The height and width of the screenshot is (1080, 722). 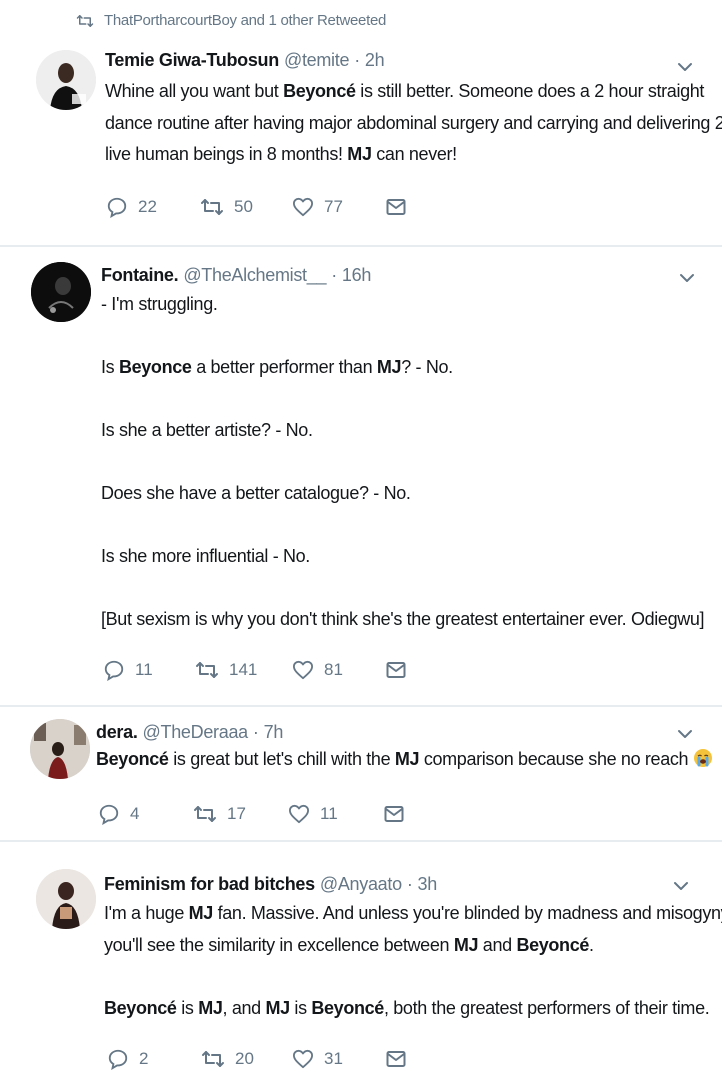 What do you see at coordinates (226, 670) in the screenshot?
I see `retweet-button: 141` at bounding box center [226, 670].